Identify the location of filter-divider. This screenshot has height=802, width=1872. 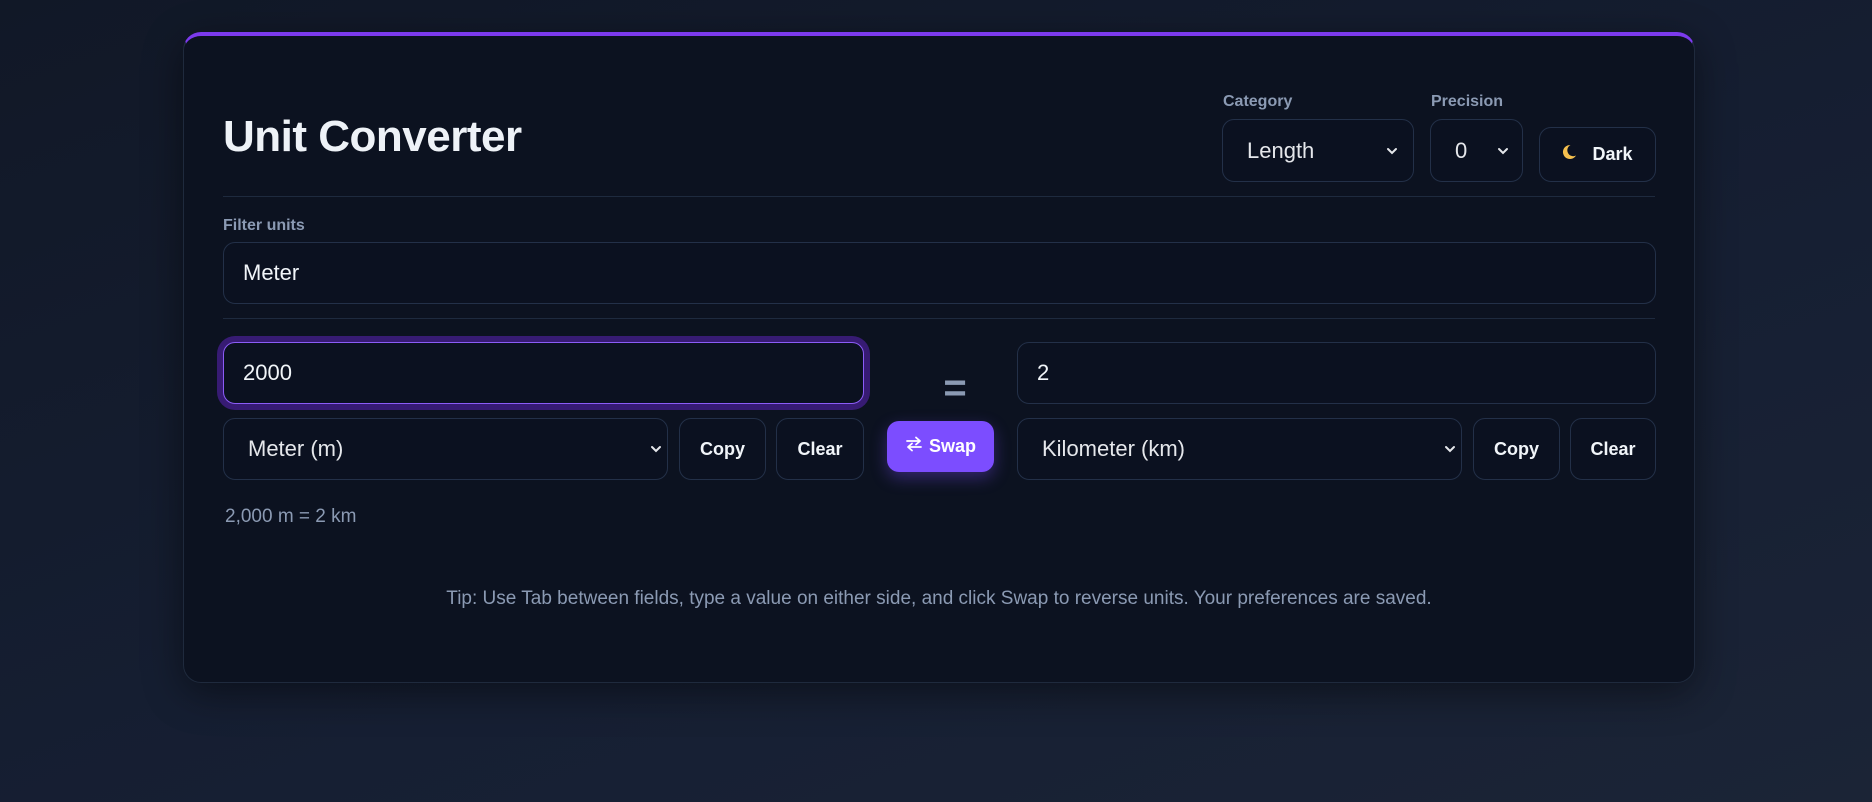
(939, 318).